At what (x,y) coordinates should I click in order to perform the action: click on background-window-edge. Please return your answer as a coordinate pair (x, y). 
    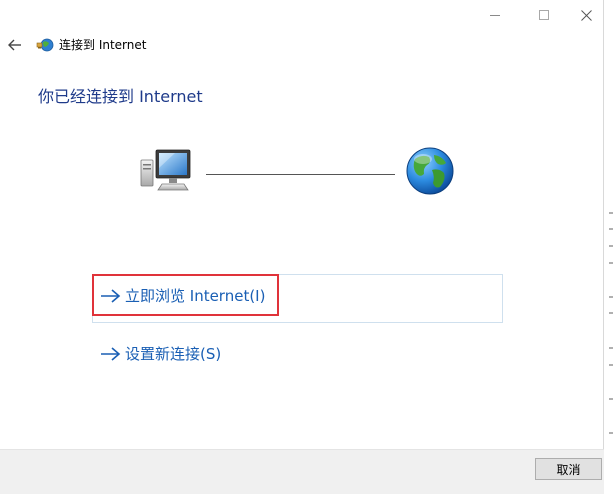
    Looking at the image, I should click on (610, 247).